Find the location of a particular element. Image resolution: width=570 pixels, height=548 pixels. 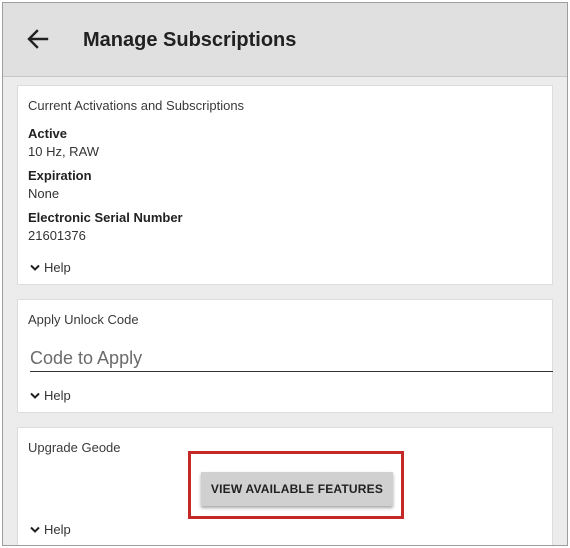

back-arrow-icon is located at coordinates (38, 39).